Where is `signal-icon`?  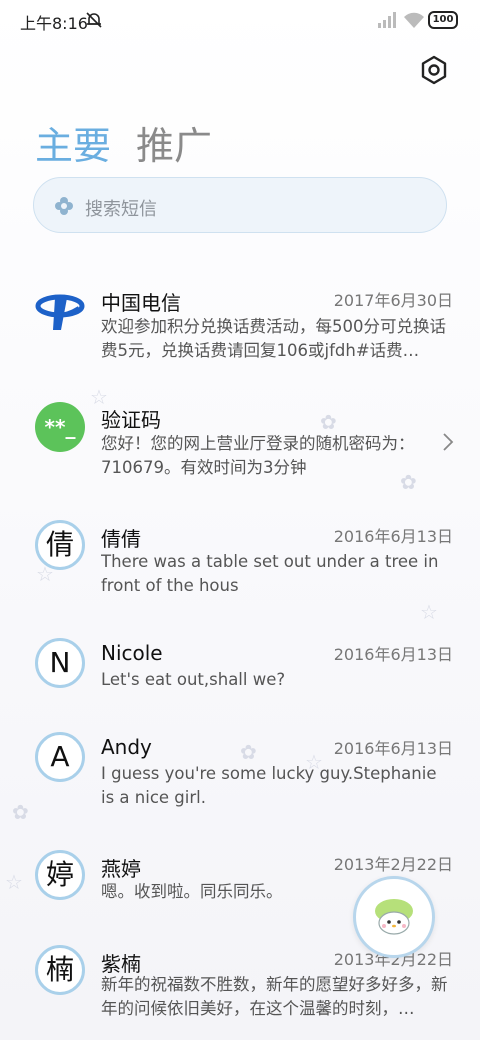 signal-icon is located at coordinates (387, 20).